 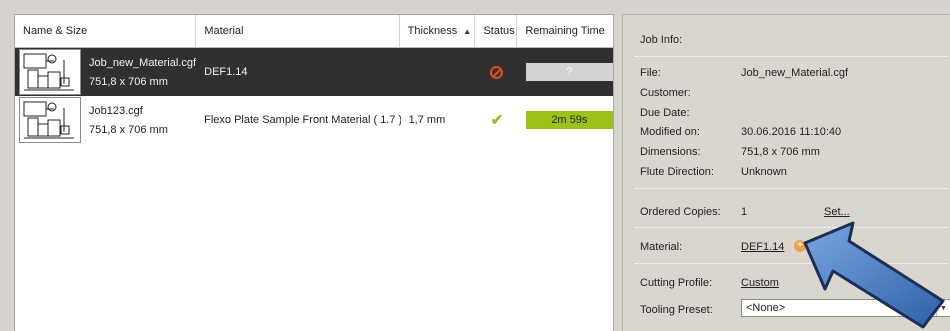 I want to click on chevron-down-icon: ▼, so click(x=943, y=308).